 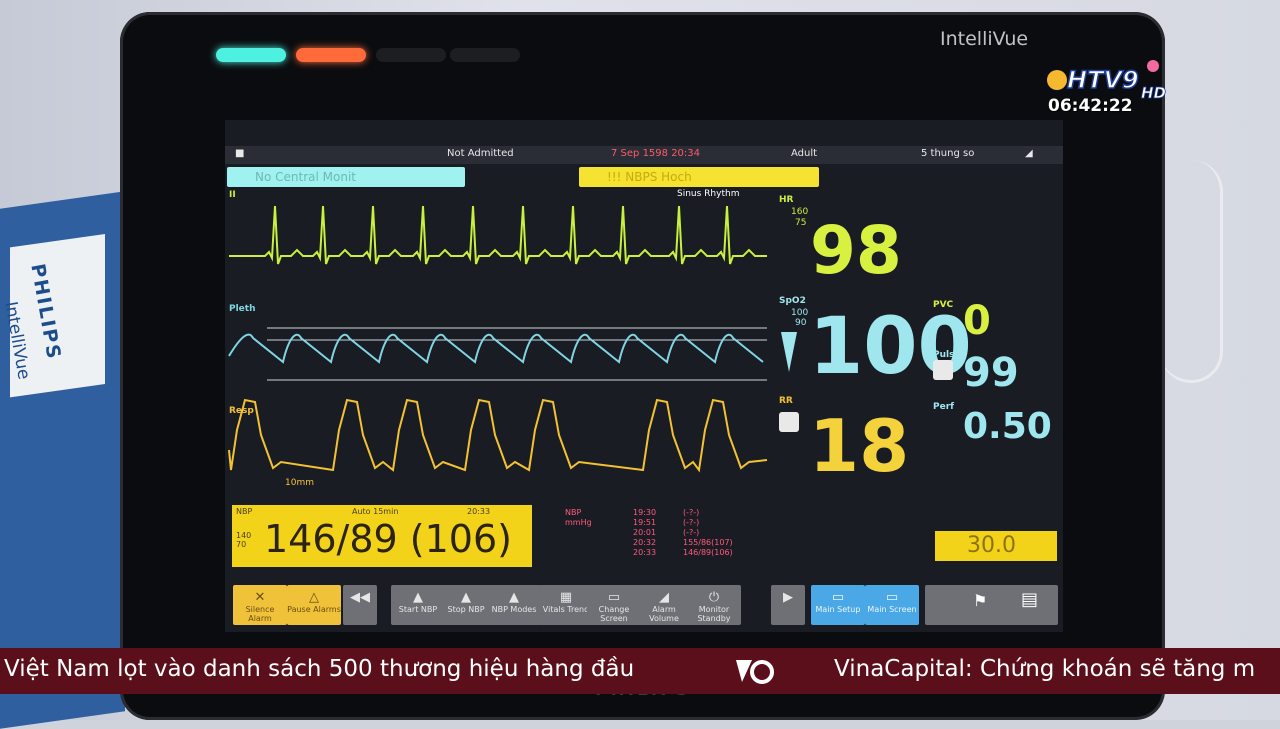 What do you see at coordinates (714, 614) in the screenshot?
I see `smartkey-label: Monitor Standby` at bounding box center [714, 614].